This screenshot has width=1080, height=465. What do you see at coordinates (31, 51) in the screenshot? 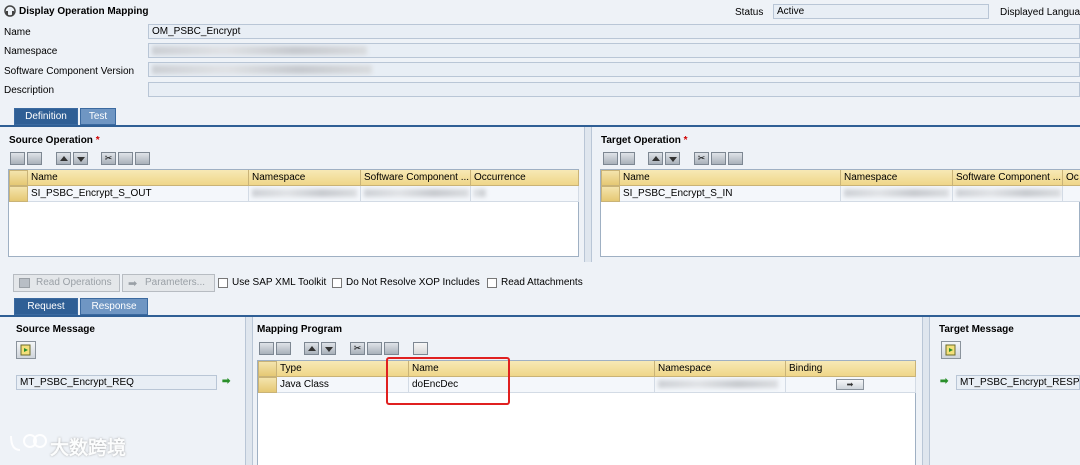
I see `namespace-label: Namespace` at bounding box center [31, 51].